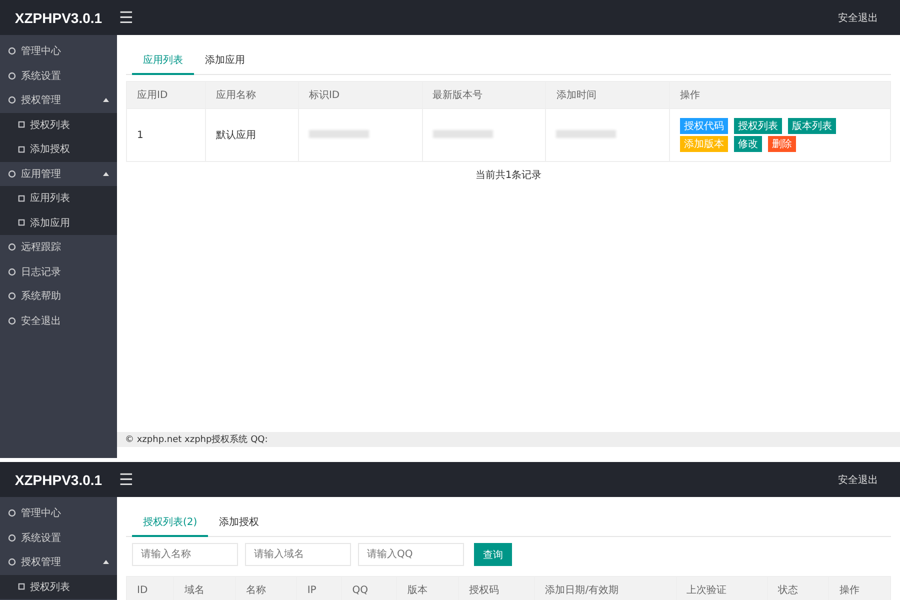 Image resolution: width=900 pixels, height=600 pixels. Describe the element at coordinates (812, 126) in the screenshot. I see `action-button: 版本列表` at that location.